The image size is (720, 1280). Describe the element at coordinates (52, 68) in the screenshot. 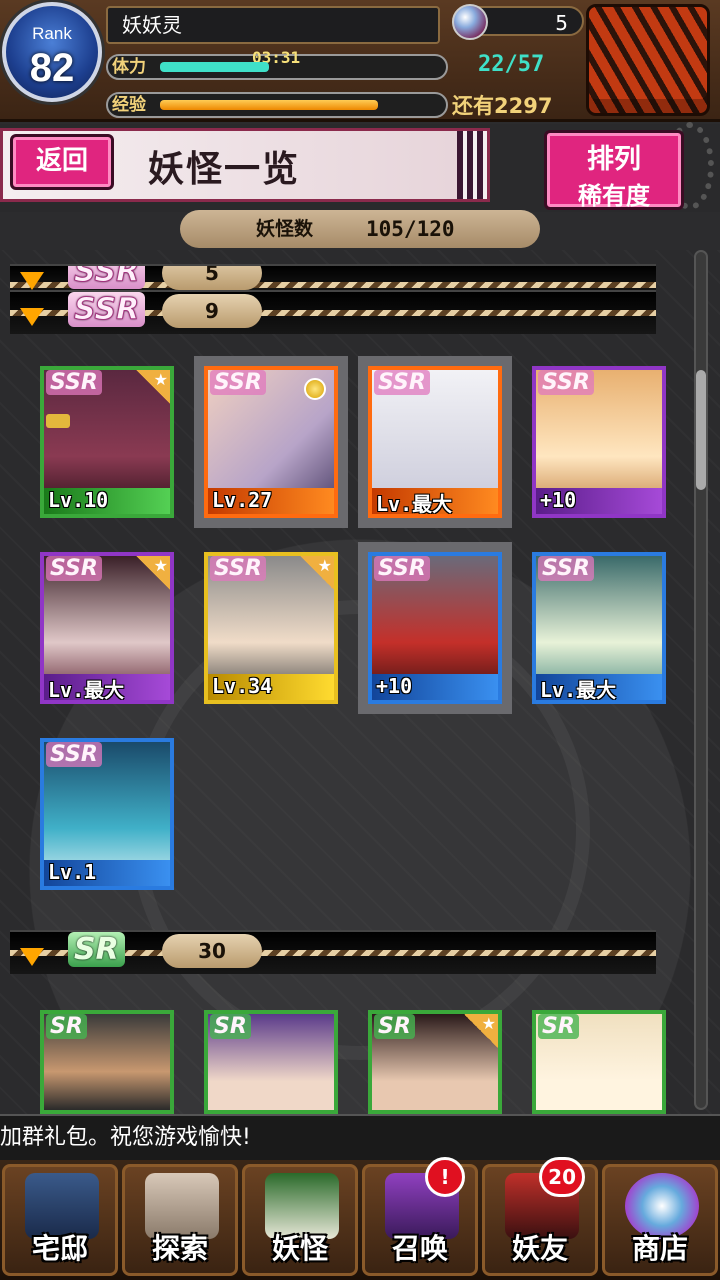

I see `rank-value: 82` at that location.